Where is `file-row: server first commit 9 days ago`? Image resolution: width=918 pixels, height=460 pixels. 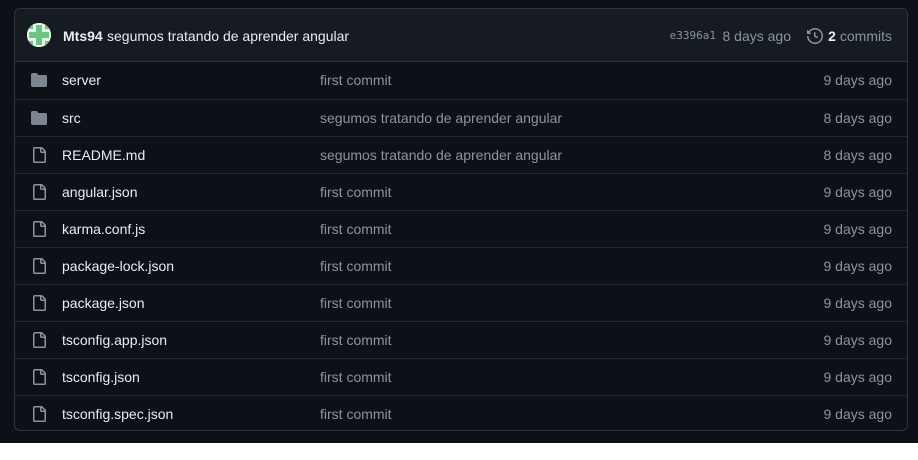
file-row: server first commit 9 days ago is located at coordinates (461, 80).